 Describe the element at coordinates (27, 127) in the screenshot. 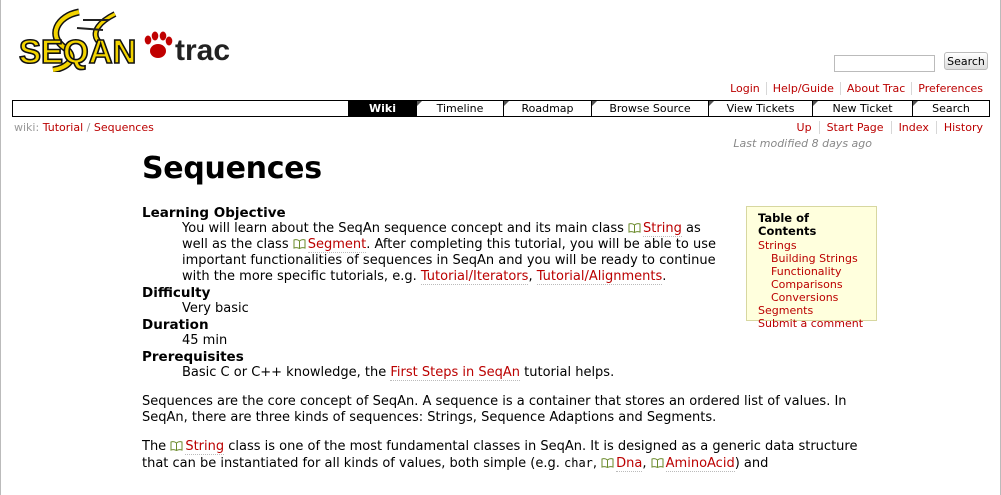

I see `breadcrumb-prefix: wiki:` at that location.